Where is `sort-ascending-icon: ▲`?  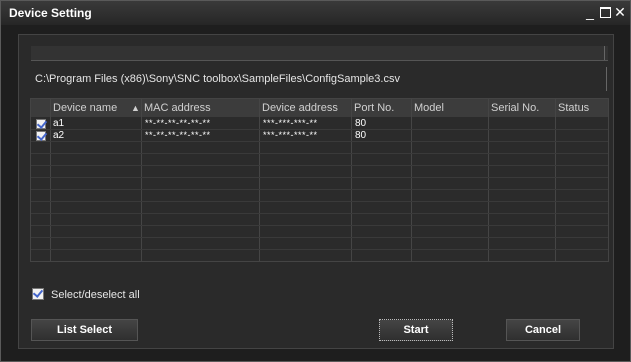
sort-ascending-icon: ▲ is located at coordinates (135, 108).